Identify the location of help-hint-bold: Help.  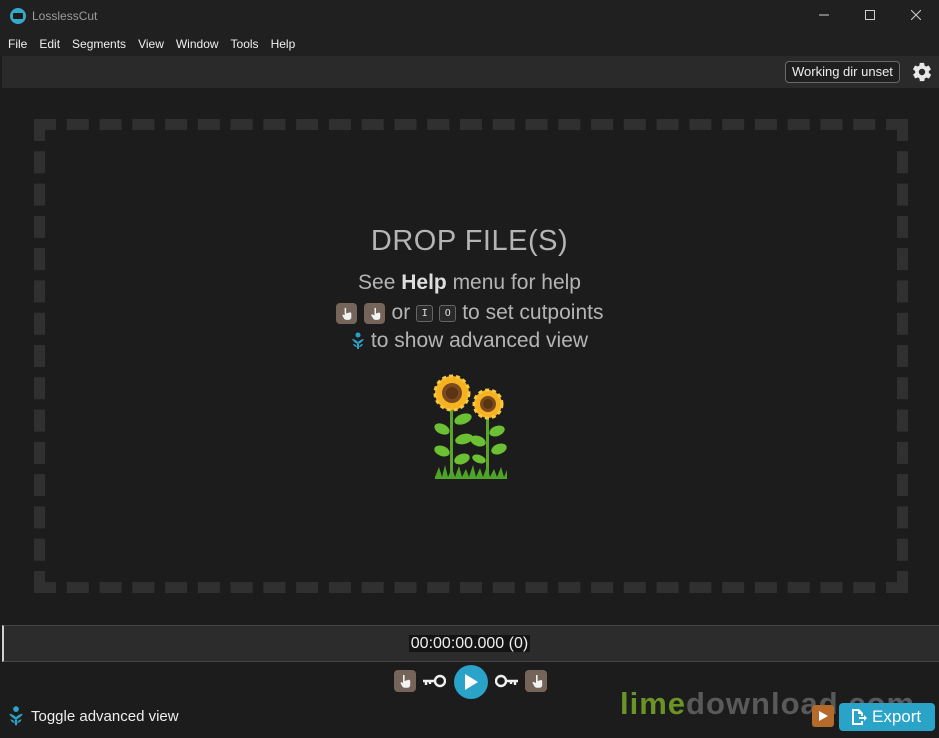
(424, 282).